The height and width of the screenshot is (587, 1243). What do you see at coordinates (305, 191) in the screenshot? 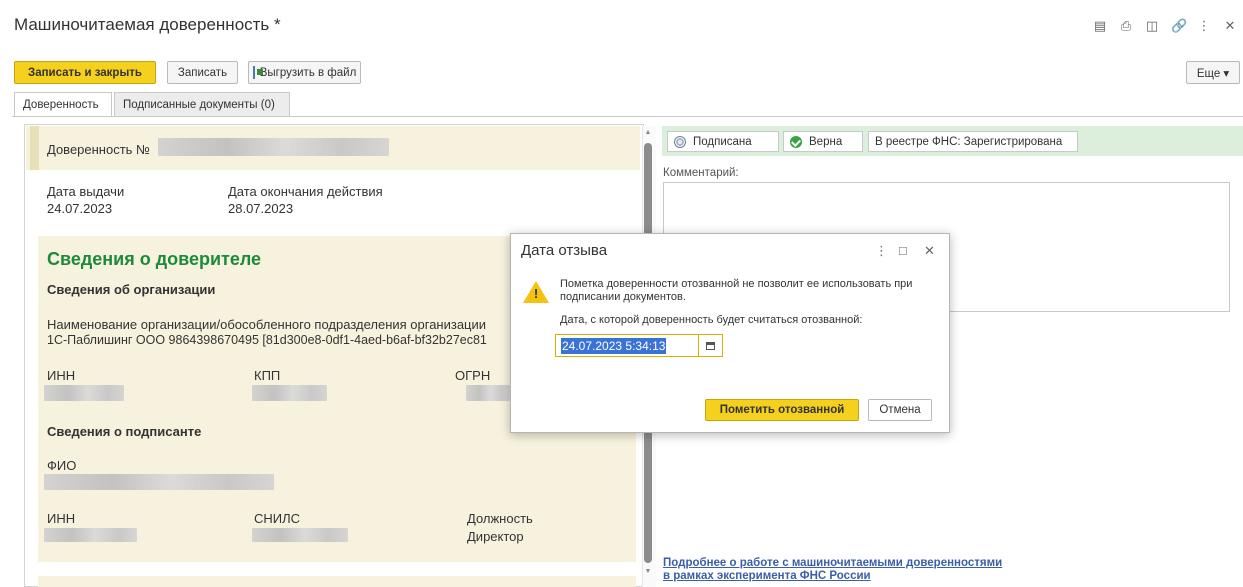
I see `end-date-label: Дата окончания действия` at bounding box center [305, 191].